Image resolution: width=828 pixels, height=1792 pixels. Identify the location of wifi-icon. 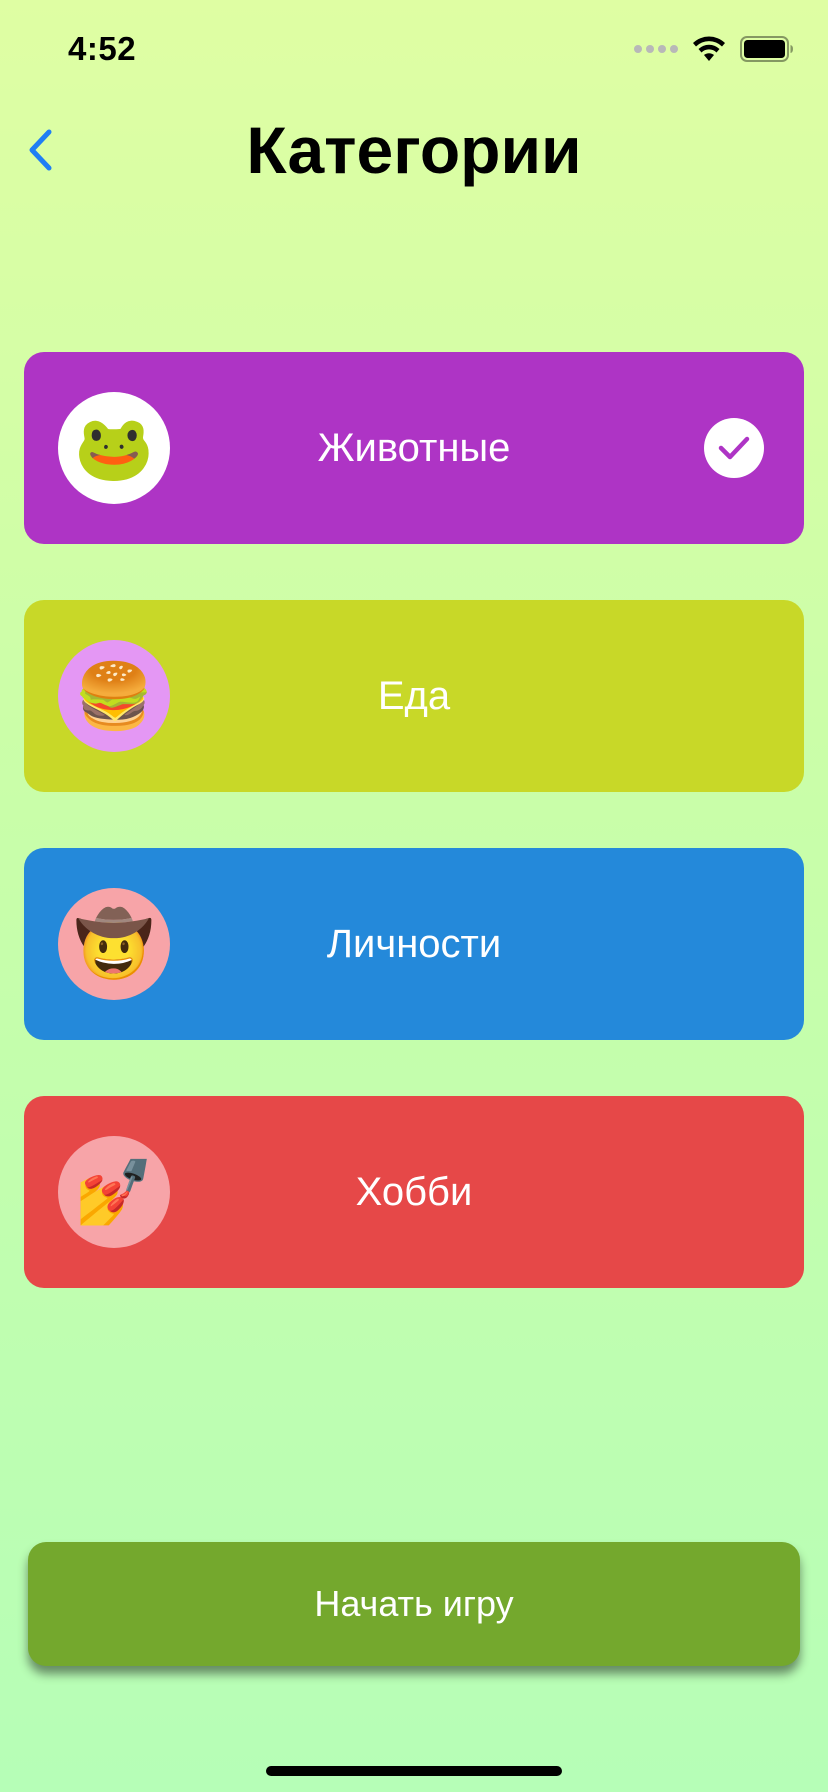
(709, 48).